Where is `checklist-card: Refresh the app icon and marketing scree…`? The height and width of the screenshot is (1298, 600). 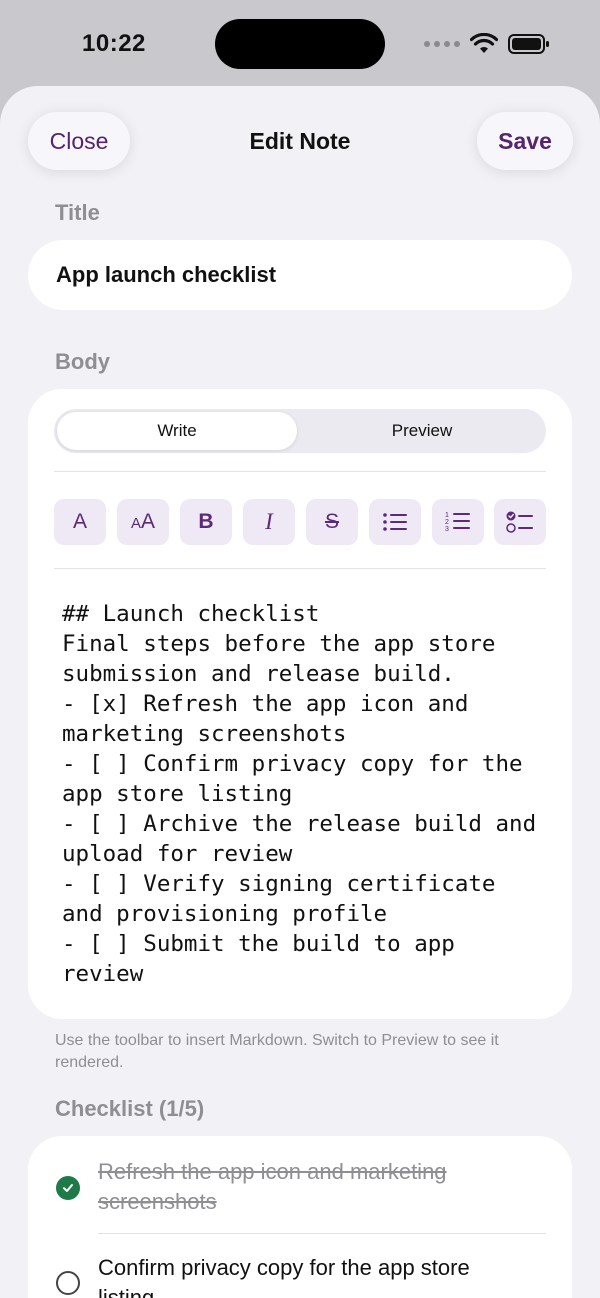 checklist-card: Refresh the app icon and marketing scree… is located at coordinates (300, 1217).